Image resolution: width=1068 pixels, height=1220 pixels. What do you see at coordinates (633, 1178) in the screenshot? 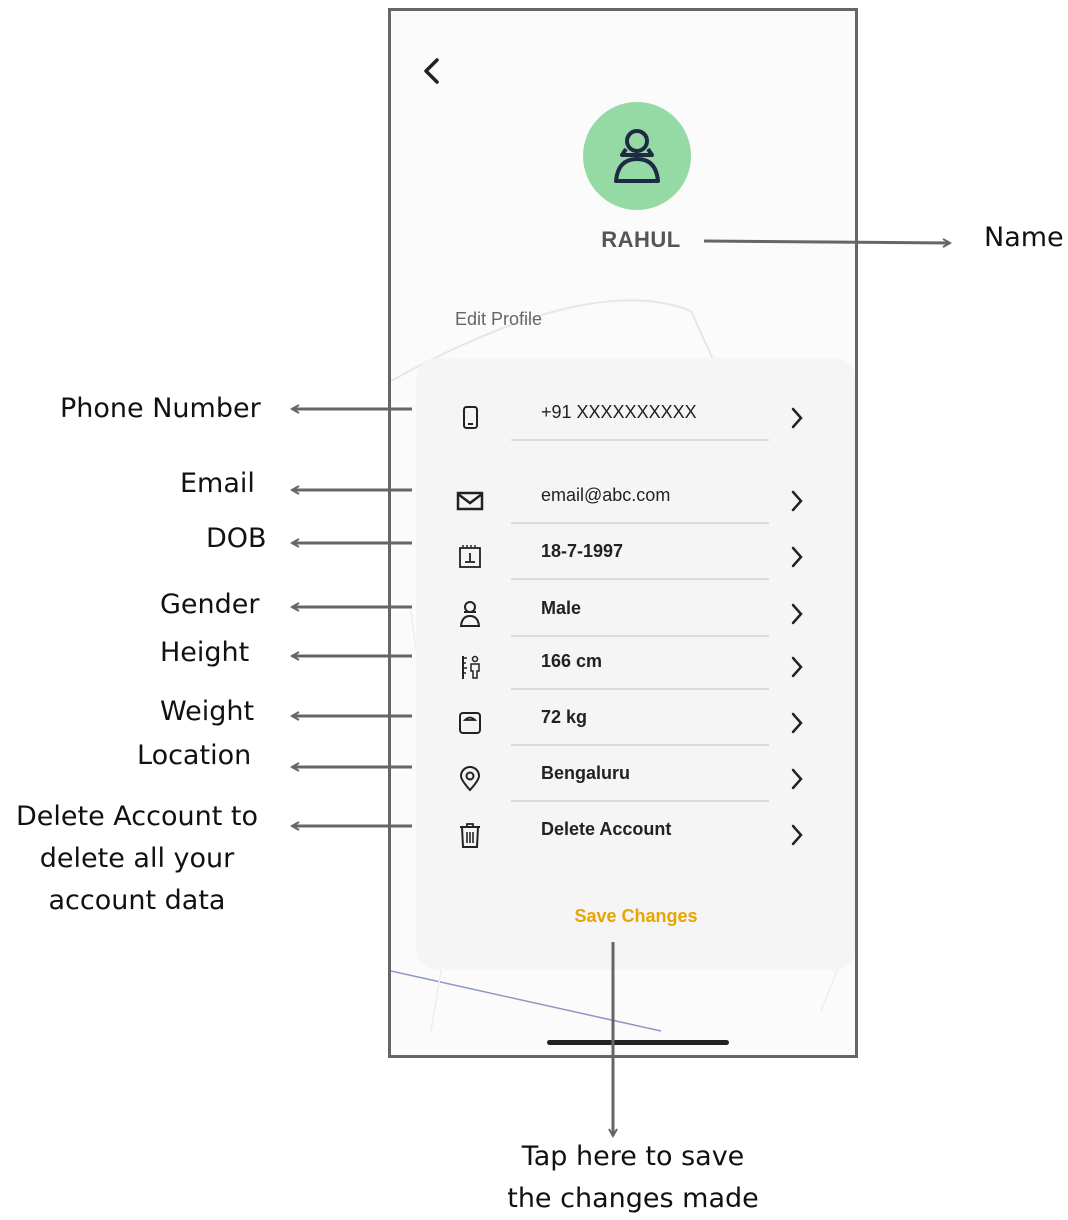
I see `annotation-save: Tap here to save the changes made` at bounding box center [633, 1178].